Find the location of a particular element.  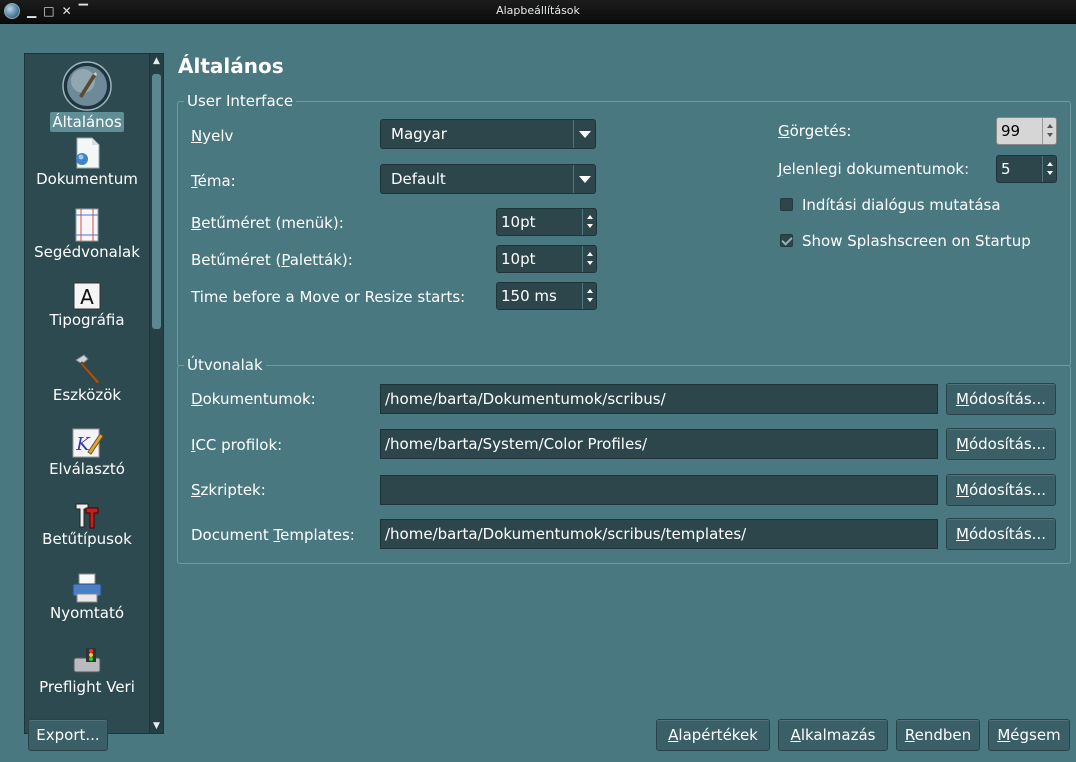

spin-value: 150 ms is located at coordinates (529, 296).